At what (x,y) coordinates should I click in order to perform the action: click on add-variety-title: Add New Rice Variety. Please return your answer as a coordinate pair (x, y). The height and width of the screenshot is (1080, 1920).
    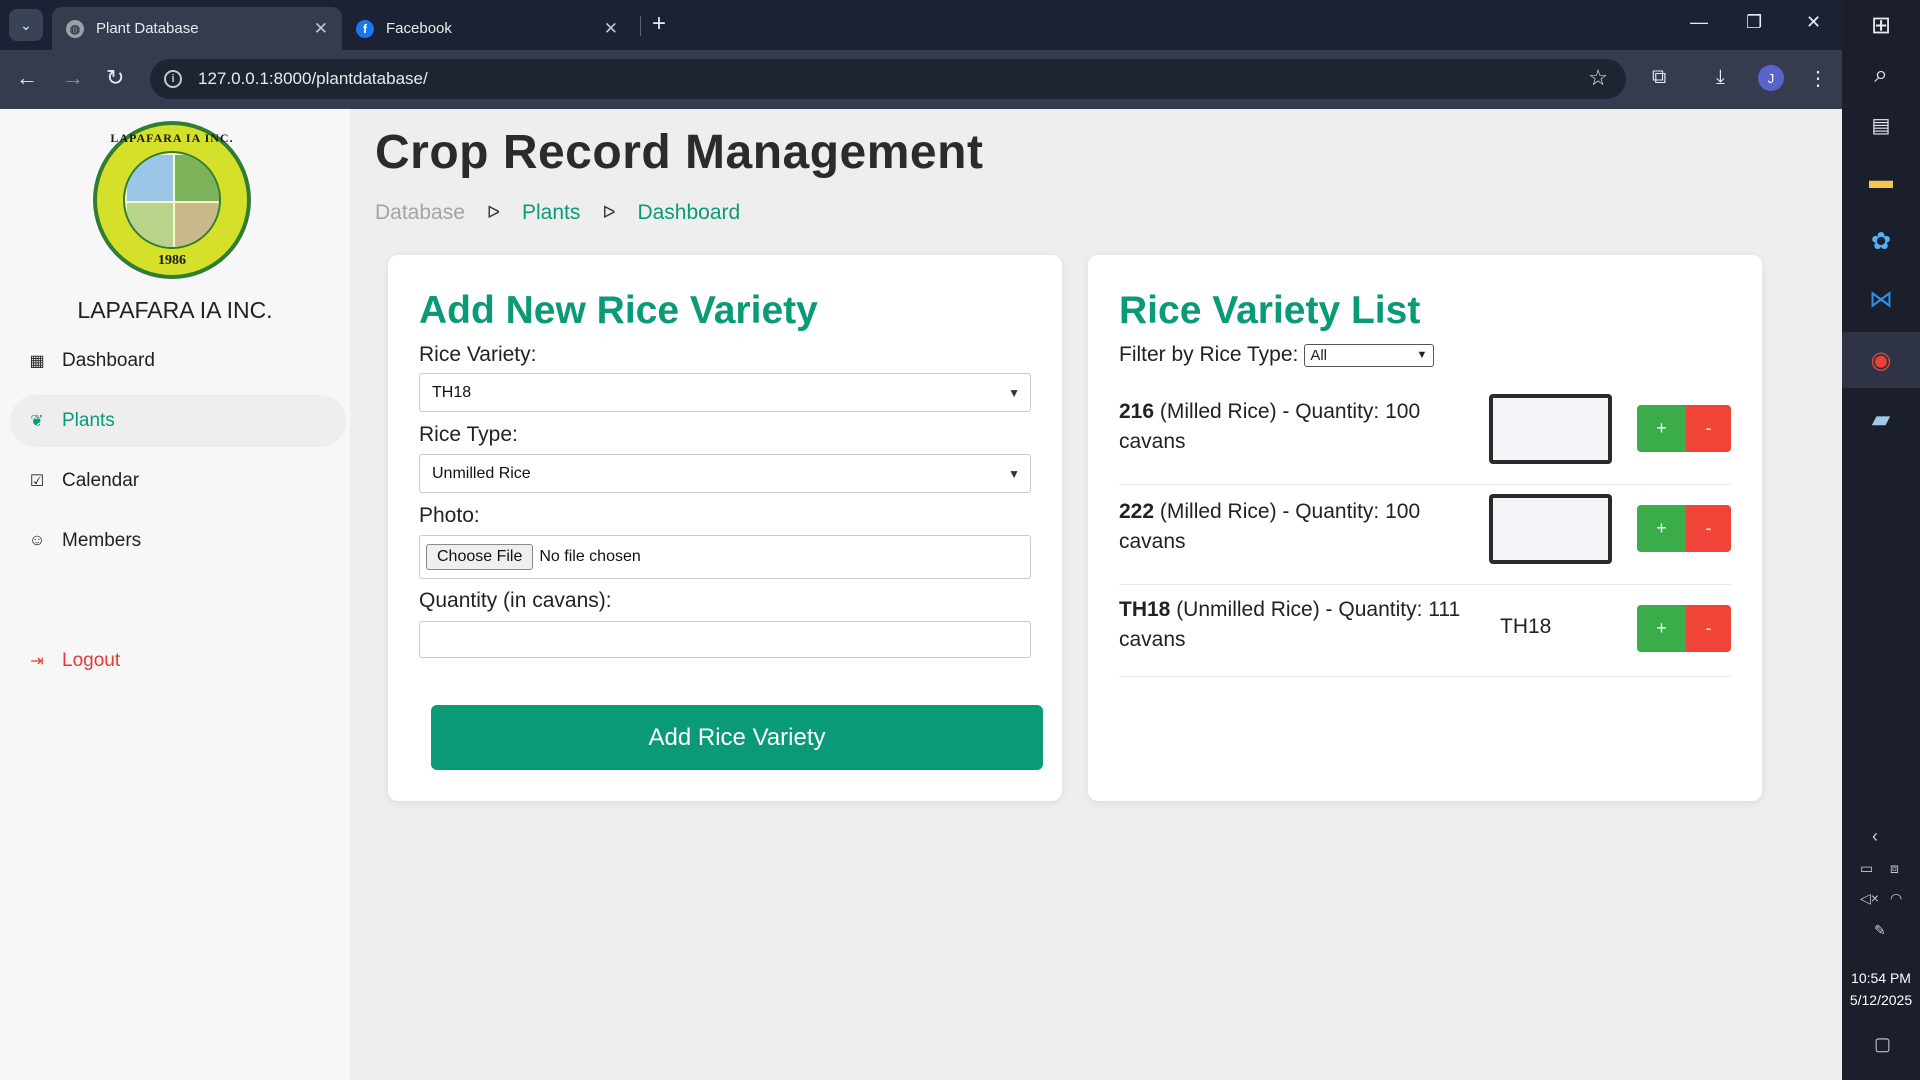
    Looking at the image, I should click on (618, 310).